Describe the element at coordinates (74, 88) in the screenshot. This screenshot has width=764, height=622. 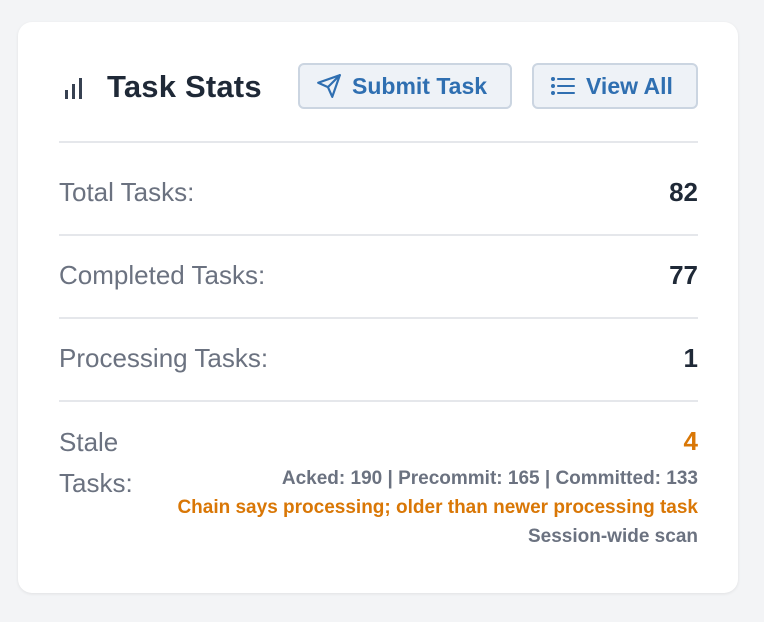
I see `bar-chart-icon` at that location.